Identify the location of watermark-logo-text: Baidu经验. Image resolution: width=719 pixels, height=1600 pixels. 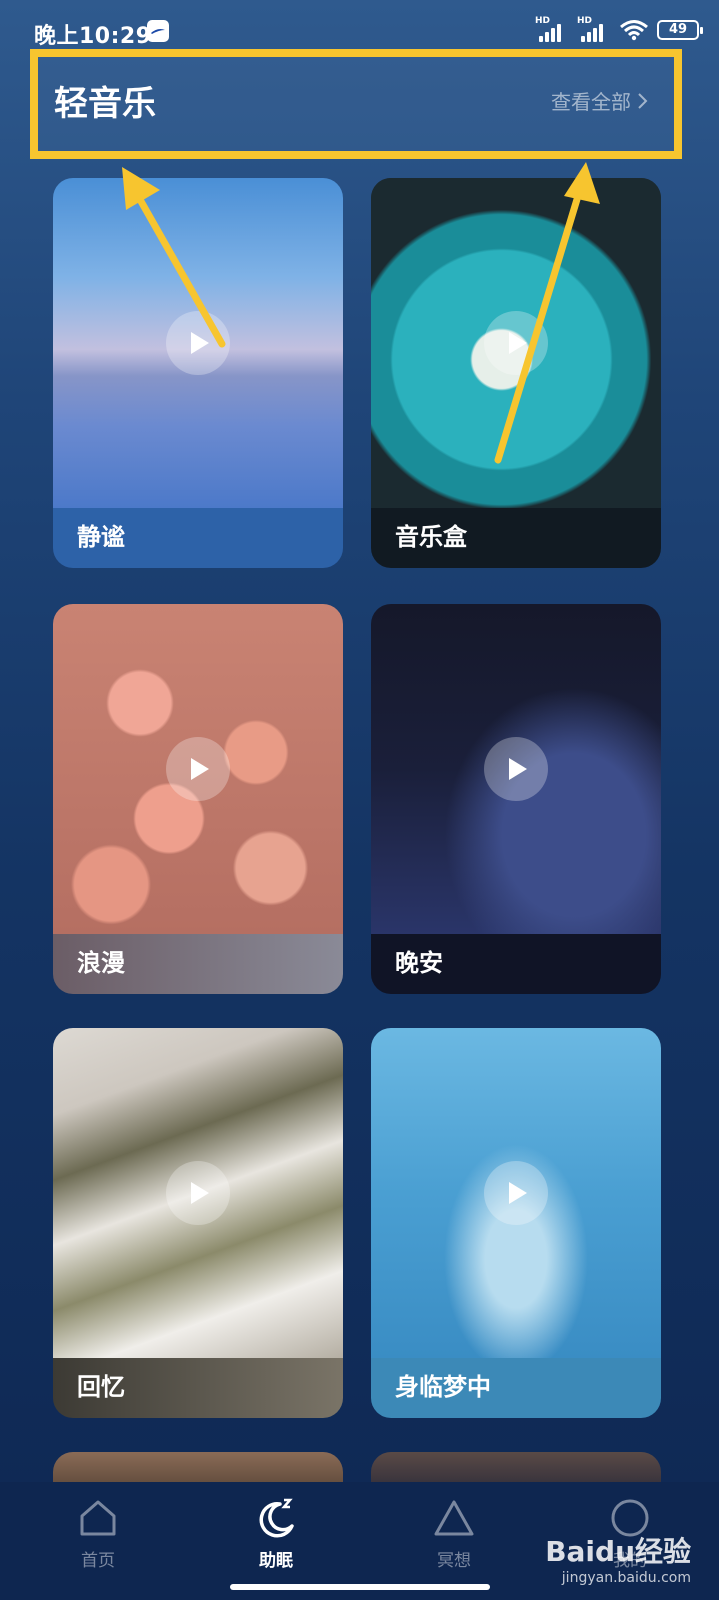
(618, 1551).